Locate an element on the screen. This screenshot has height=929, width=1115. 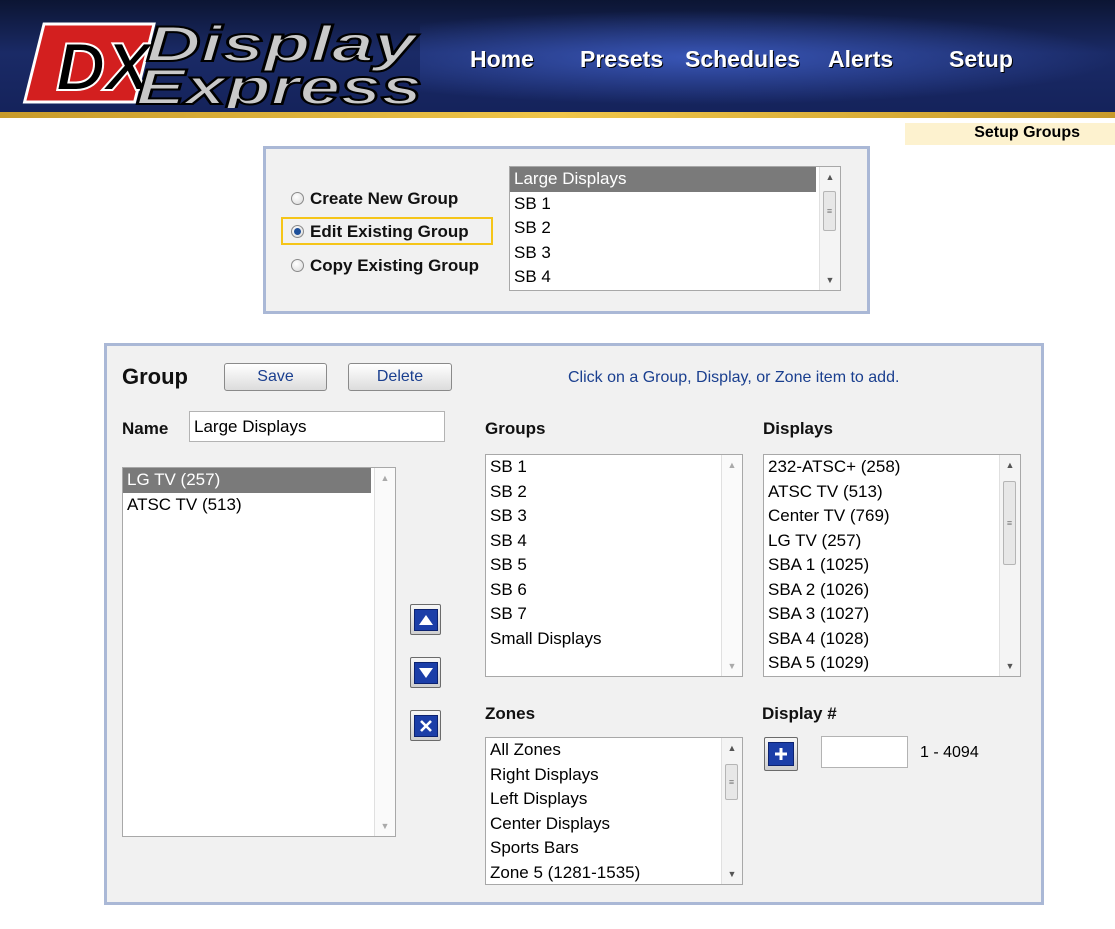
list-item: SBA 1 (1025) is located at coordinates (892, 565).